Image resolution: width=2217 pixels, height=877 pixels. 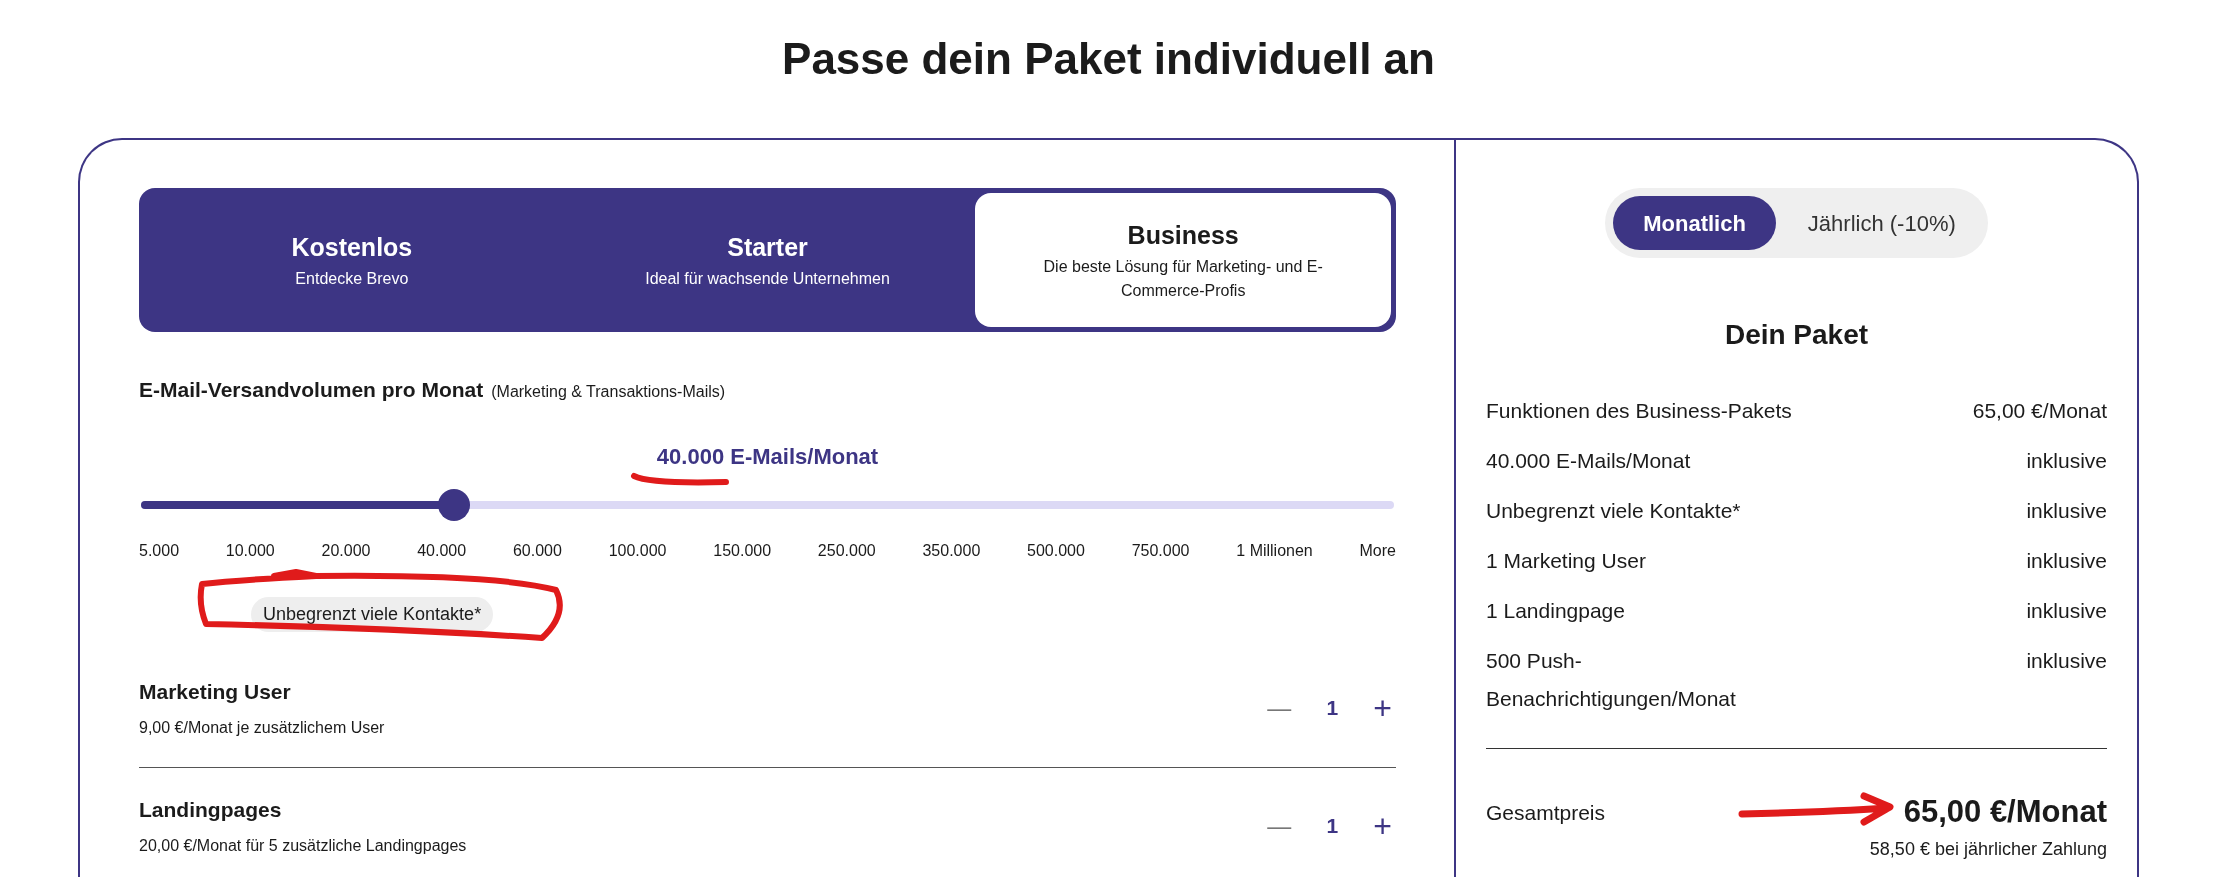 What do you see at coordinates (442, 550) in the screenshot?
I see `tick-label: 40.000` at bounding box center [442, 550].